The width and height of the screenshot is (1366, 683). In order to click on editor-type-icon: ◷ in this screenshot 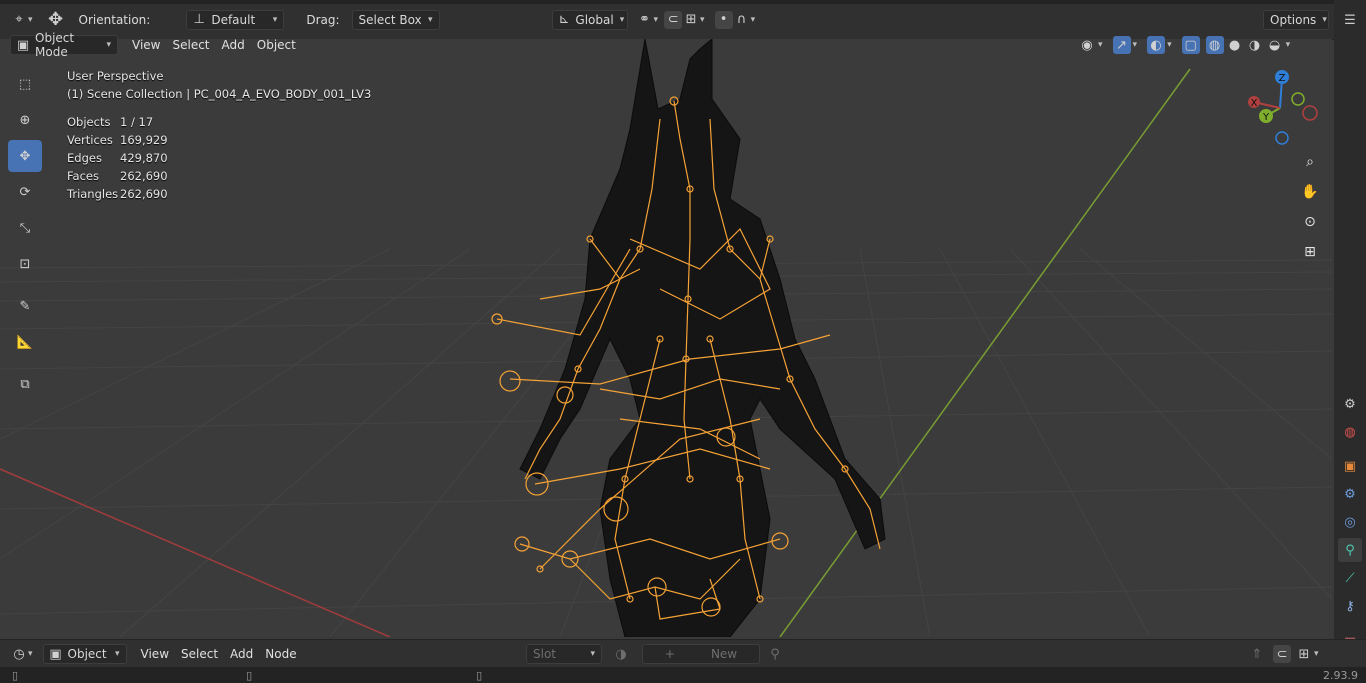, I will do `click(19, 654)`.